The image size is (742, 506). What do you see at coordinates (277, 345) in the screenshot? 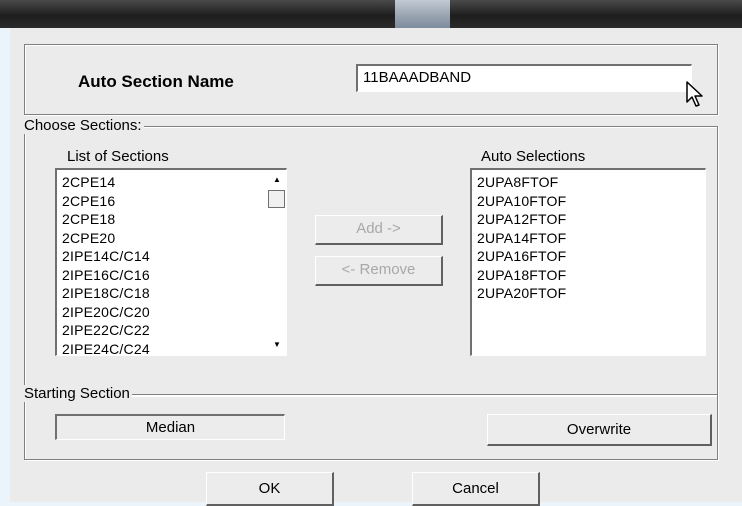
I see `scroll-down-arrow-icon: ▼` at bounding box center [277, 345].